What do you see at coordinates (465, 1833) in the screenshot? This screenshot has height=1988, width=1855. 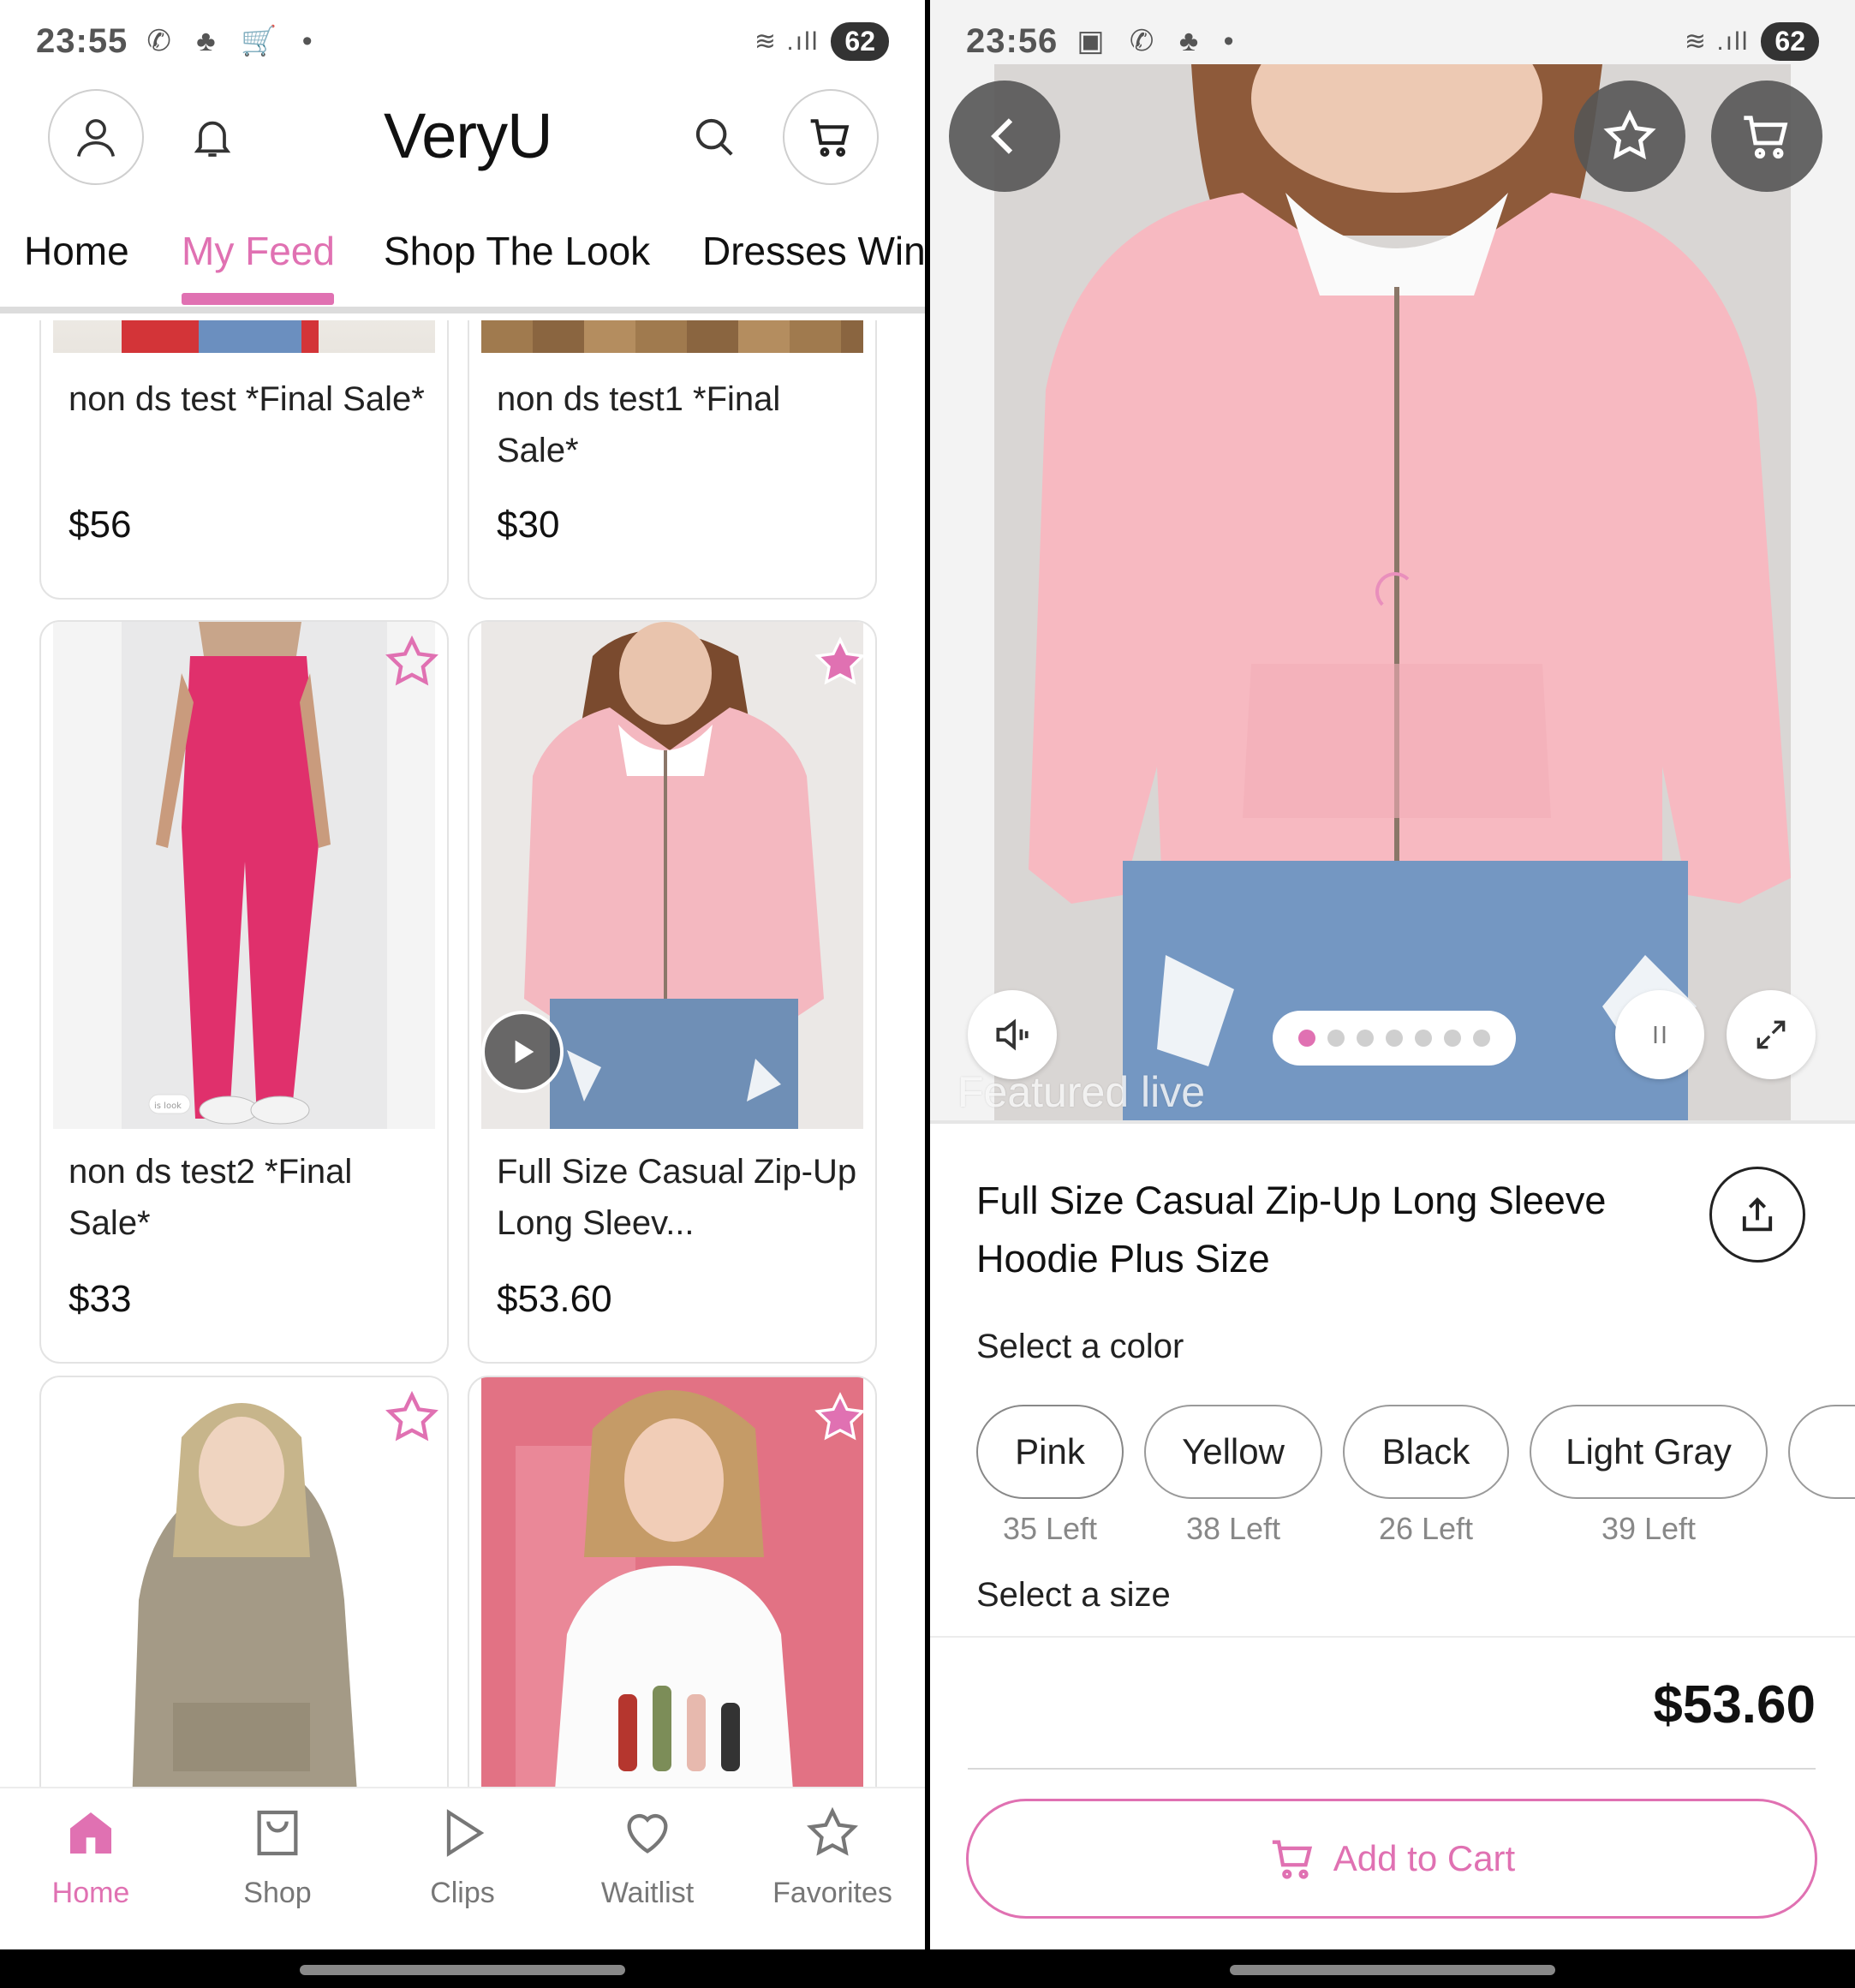 I see `play-icon` at bounding box center [465, 1833].